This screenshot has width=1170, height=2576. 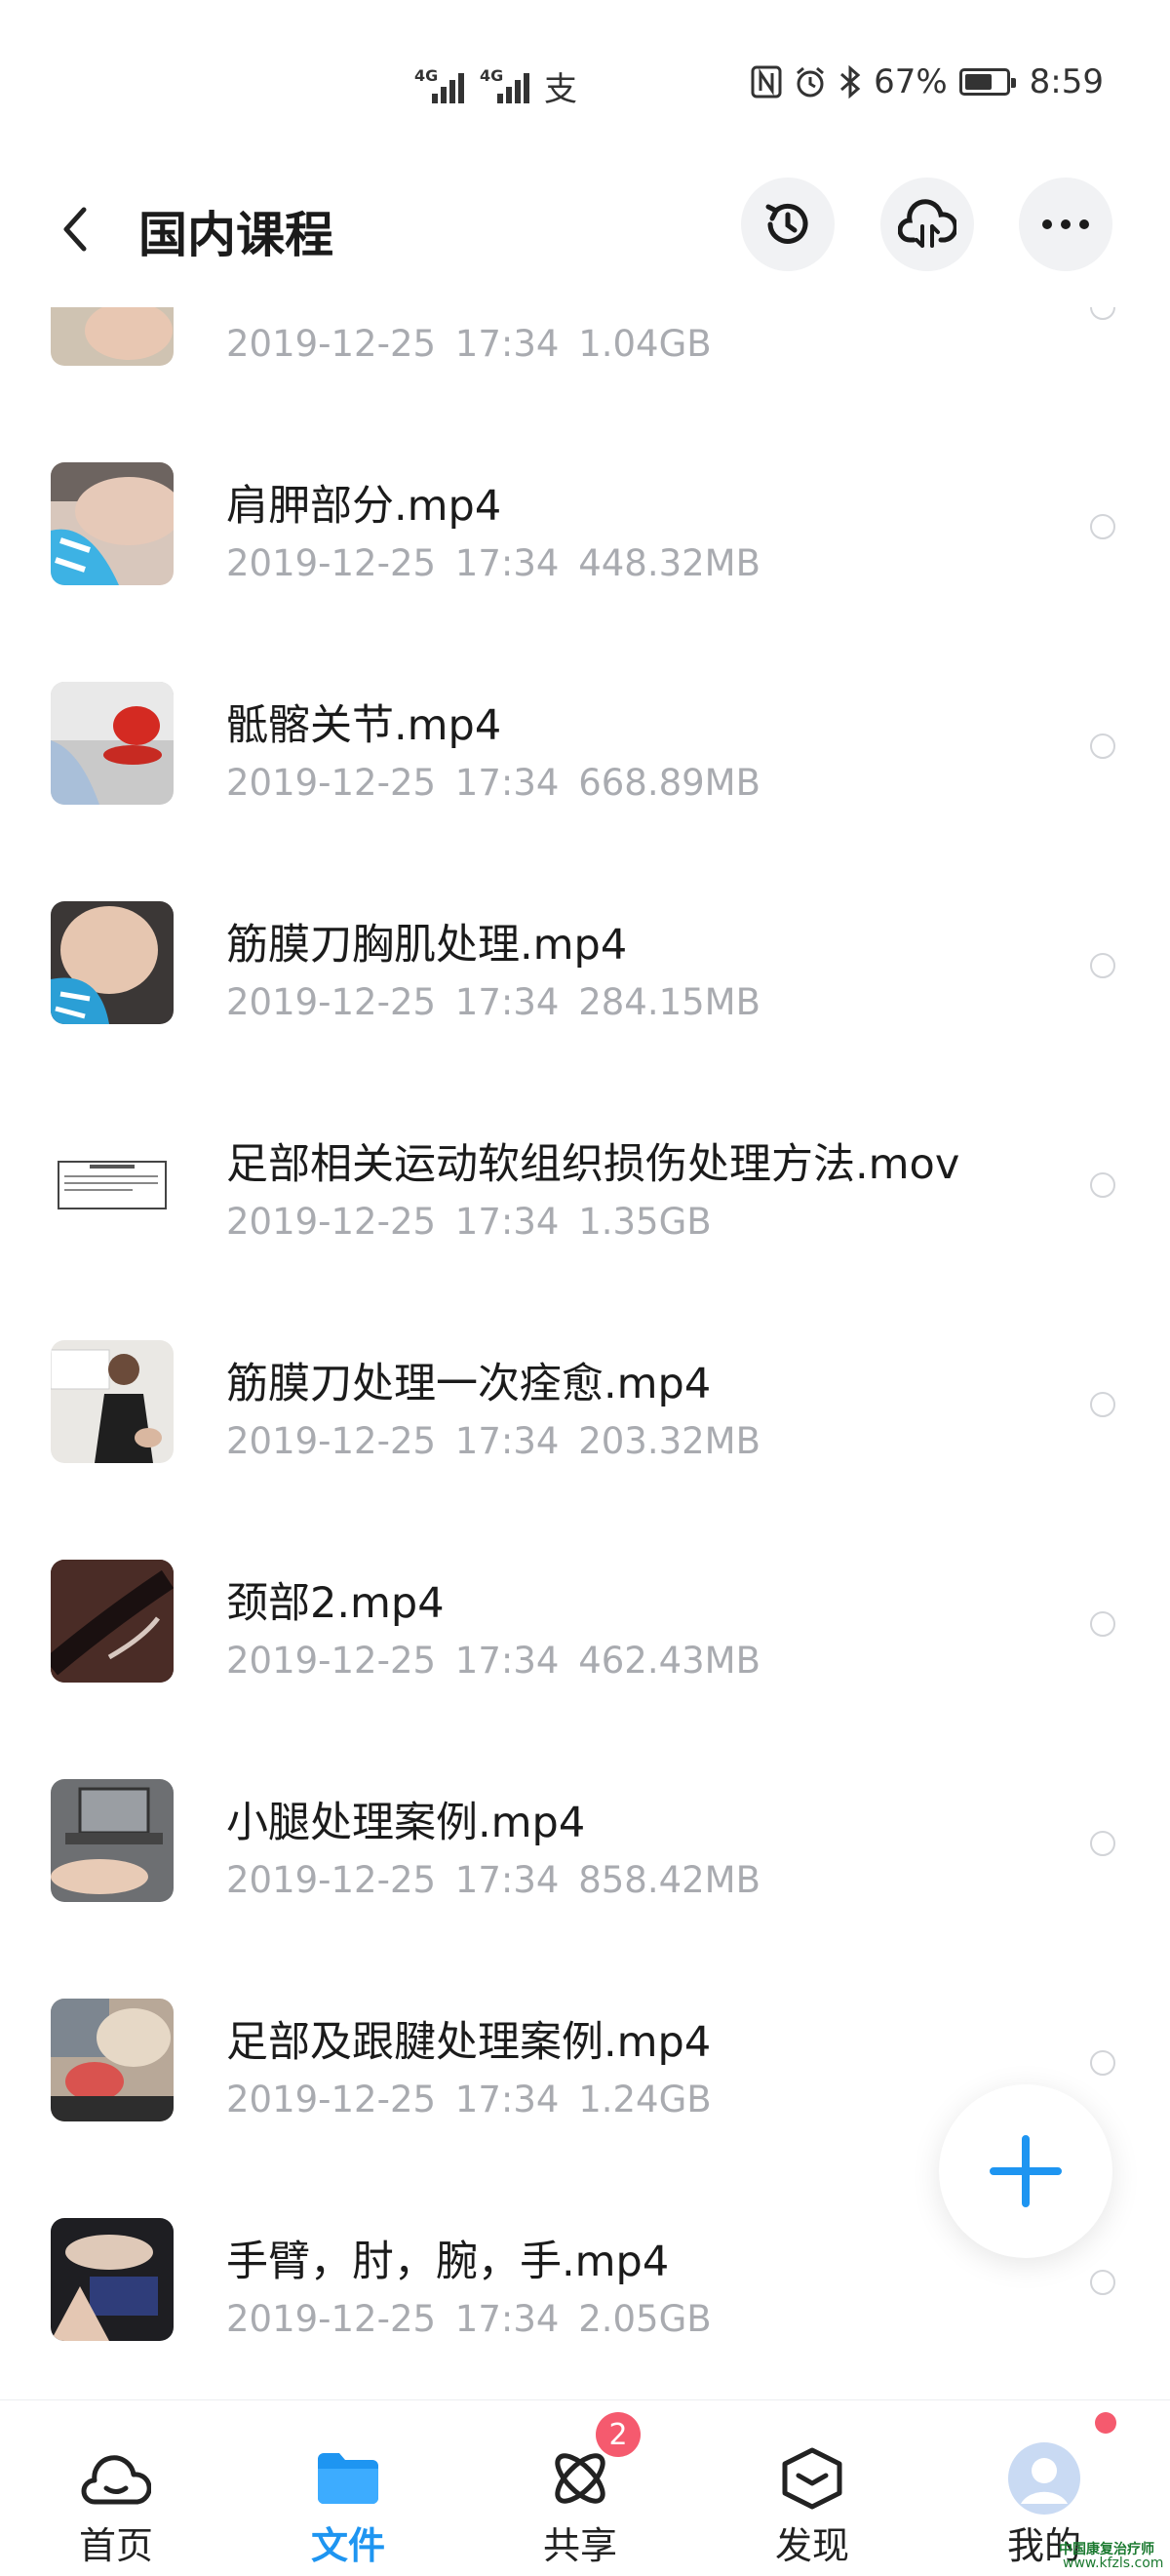 I want to click on more-icon, so click(x=1065, y=224).